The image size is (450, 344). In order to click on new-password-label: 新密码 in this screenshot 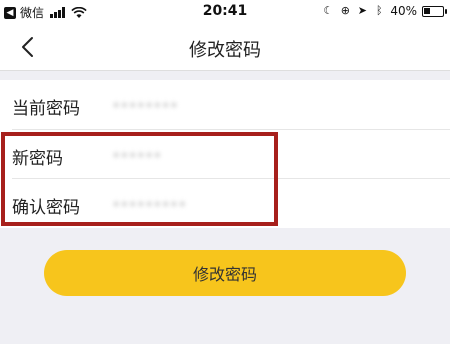, I will do `click(37, 159)`.